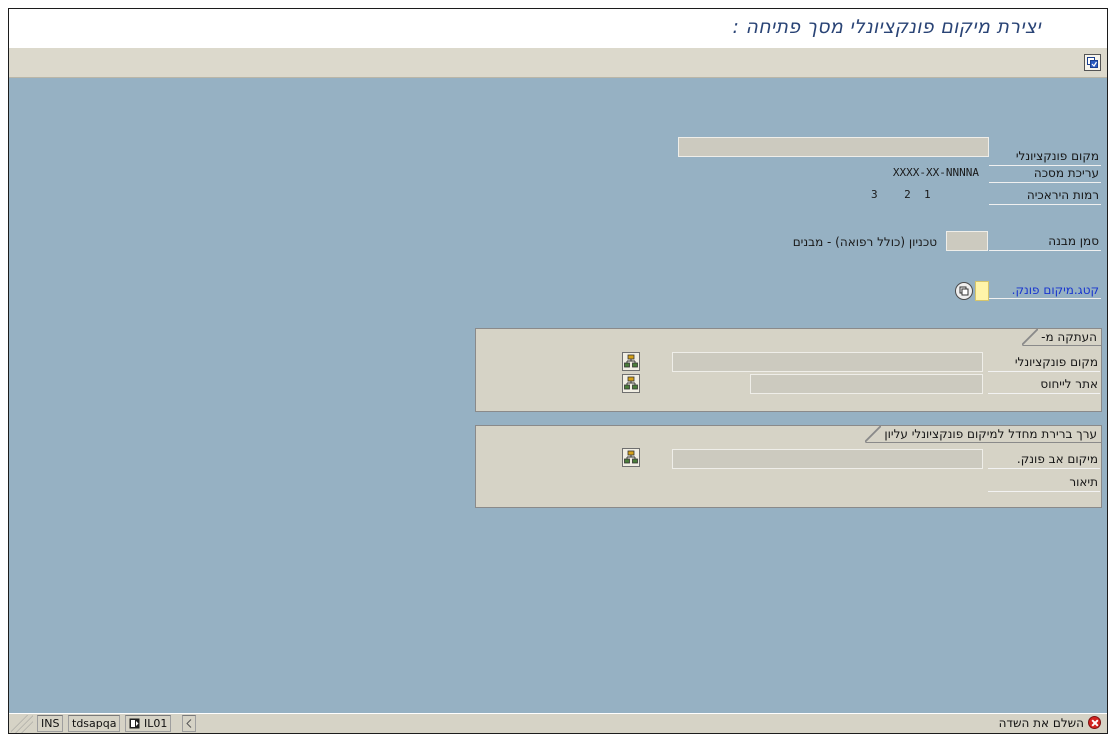 The width and height of the screenshot is (1114, 738). I want to click on superior-location-input, so click(827, 459).